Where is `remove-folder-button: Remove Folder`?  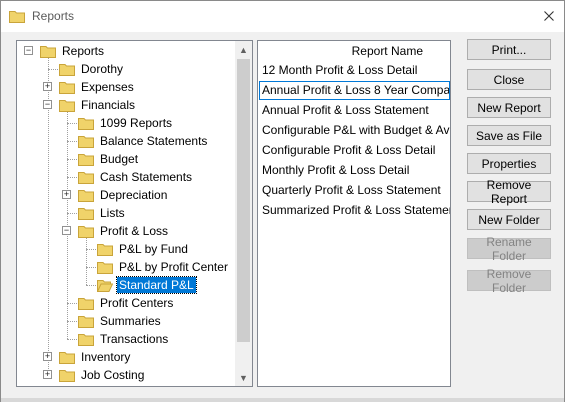
remove-folder-button: Remove Folder is located at coordinates (509, 281).